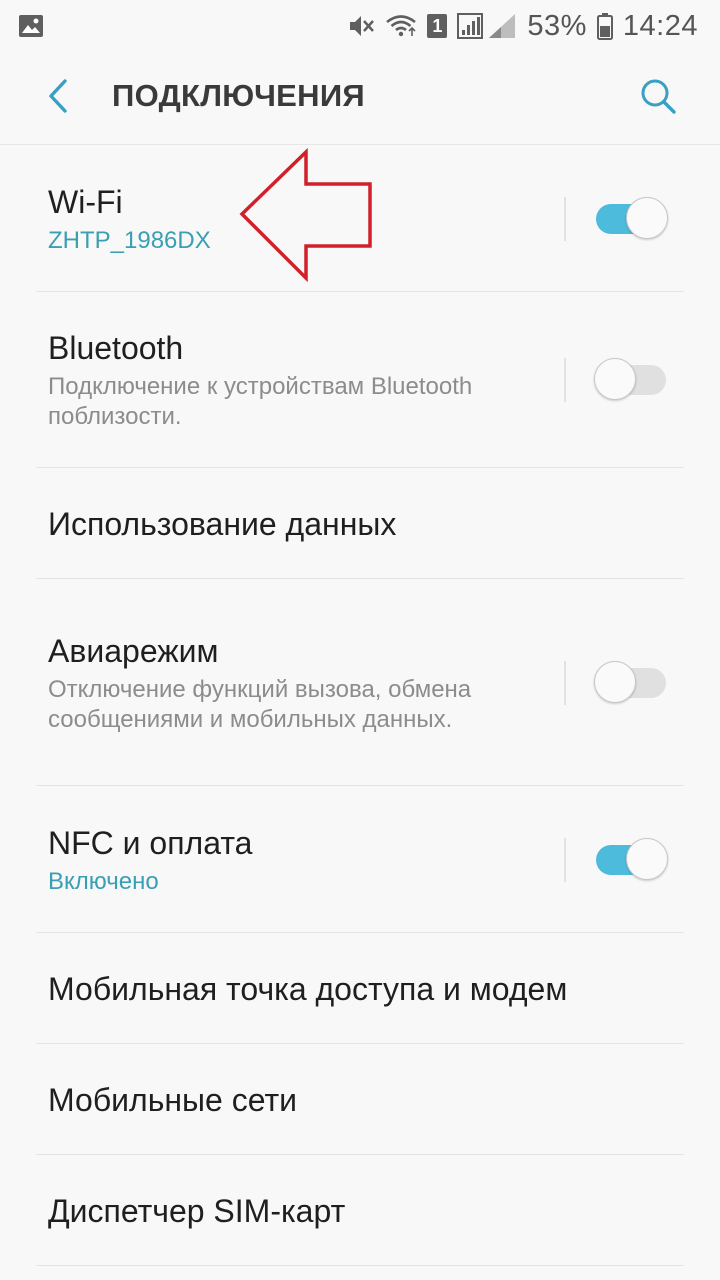  I want to click on item-title: Мобильная точка доступа и модем, so click(308, 988).